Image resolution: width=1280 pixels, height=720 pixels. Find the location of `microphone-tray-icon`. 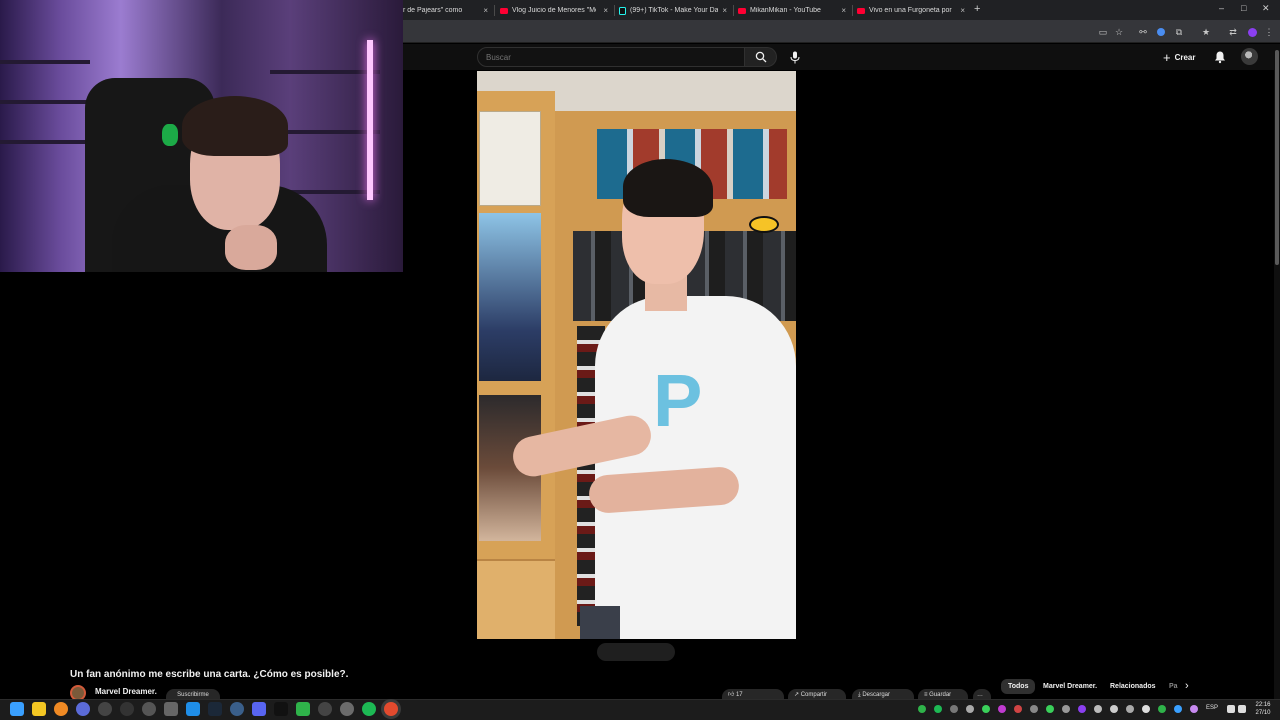

microphone-tray-icon is located at coordinates (1194, 709).